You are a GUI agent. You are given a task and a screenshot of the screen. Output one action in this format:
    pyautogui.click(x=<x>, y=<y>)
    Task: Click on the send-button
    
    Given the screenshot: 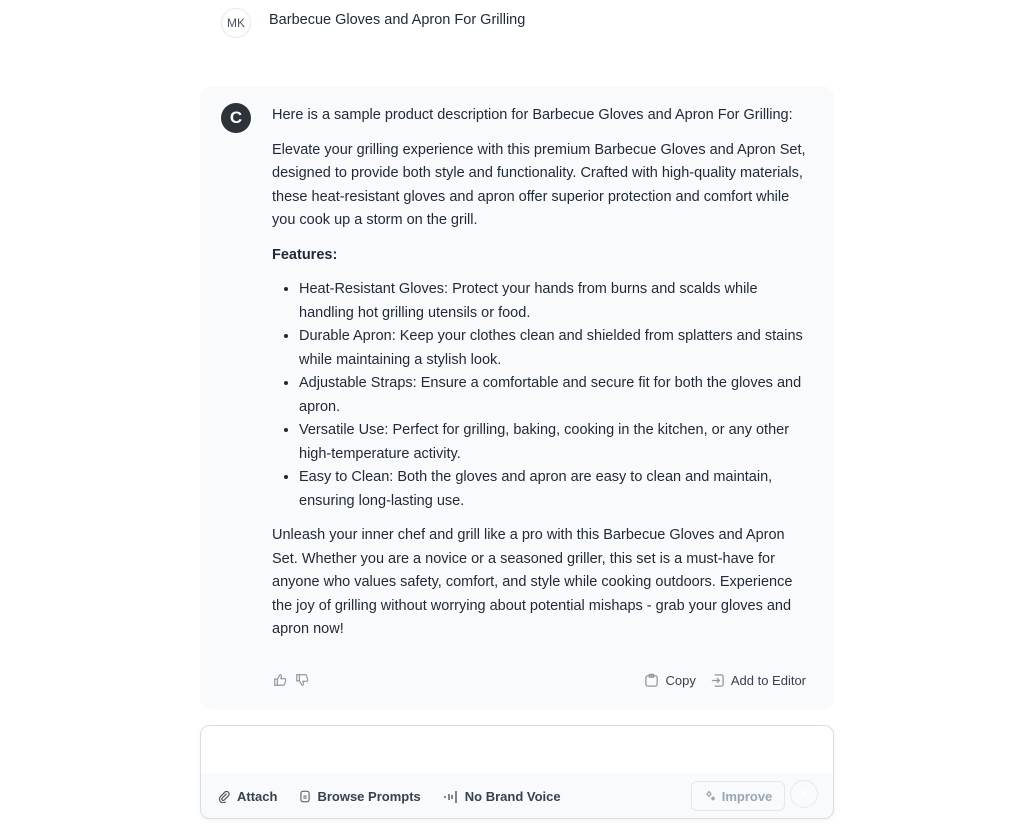 What is the action you would take?
    pyautogui.click(x=804, y=794)
    